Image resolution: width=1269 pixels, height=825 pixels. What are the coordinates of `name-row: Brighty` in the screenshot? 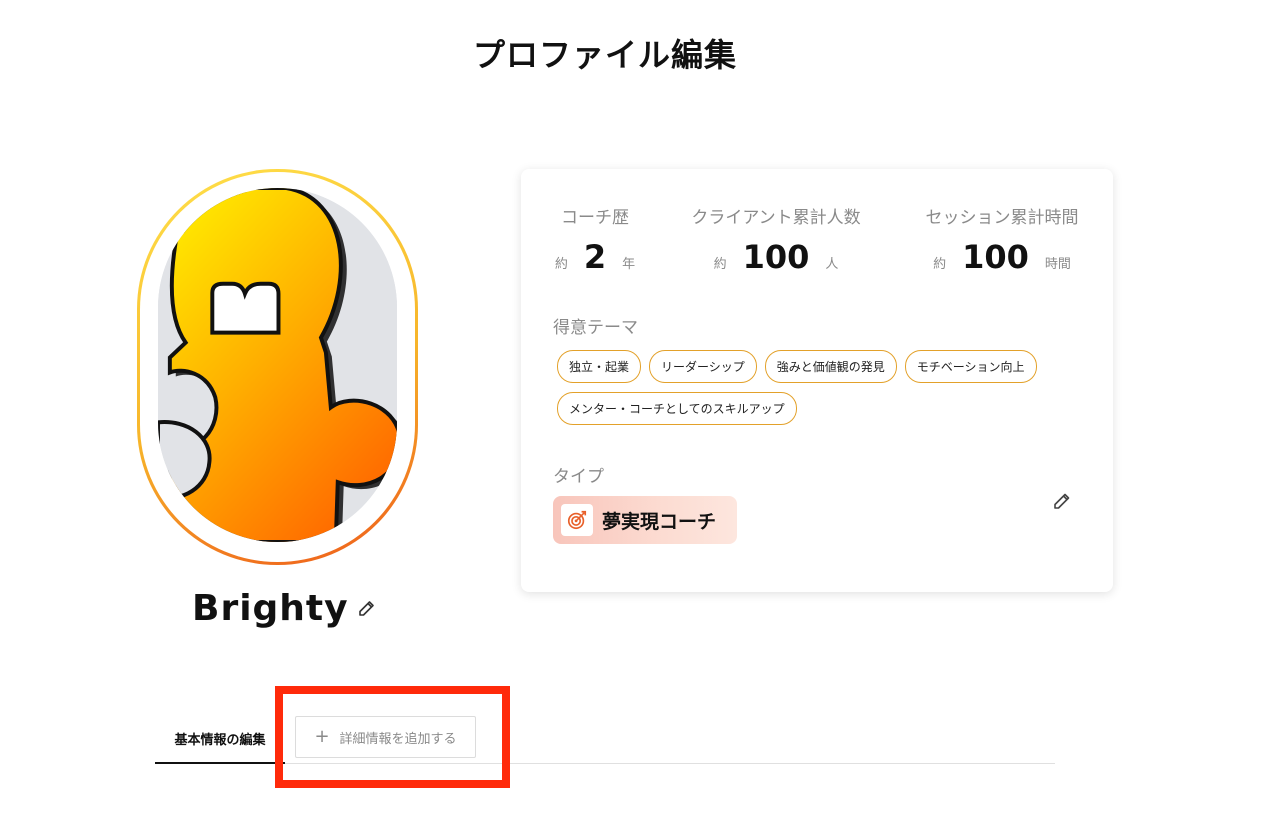 It's located at (284, 608).